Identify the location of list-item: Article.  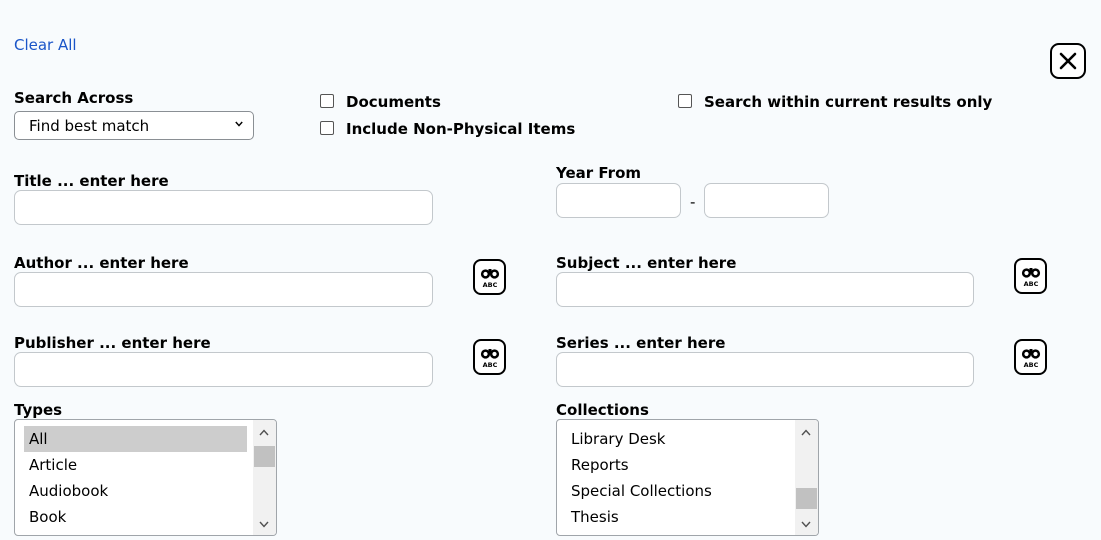
(135, 465).